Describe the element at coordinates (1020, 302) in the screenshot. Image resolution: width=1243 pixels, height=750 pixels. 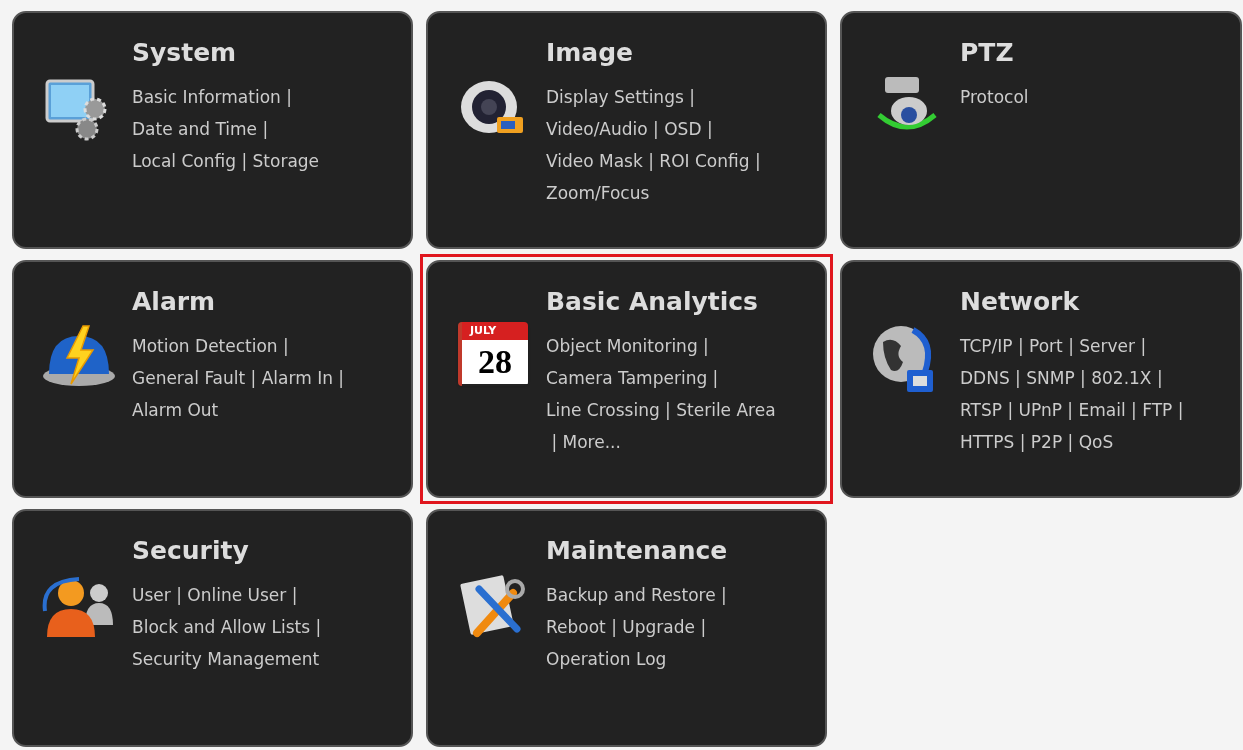
I see `card-title: Network` at that location.